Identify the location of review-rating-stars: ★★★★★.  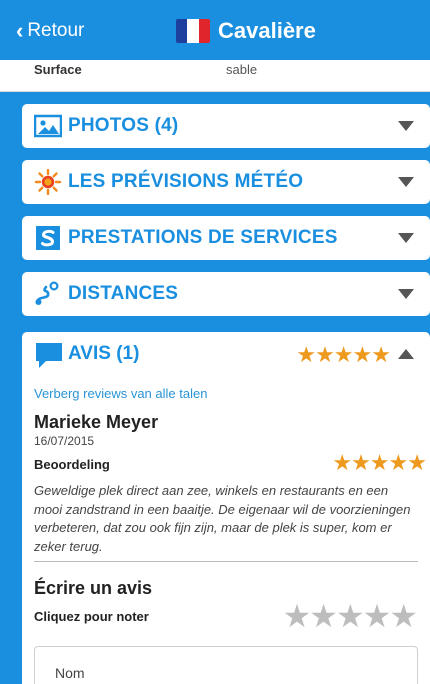
(379, 462).